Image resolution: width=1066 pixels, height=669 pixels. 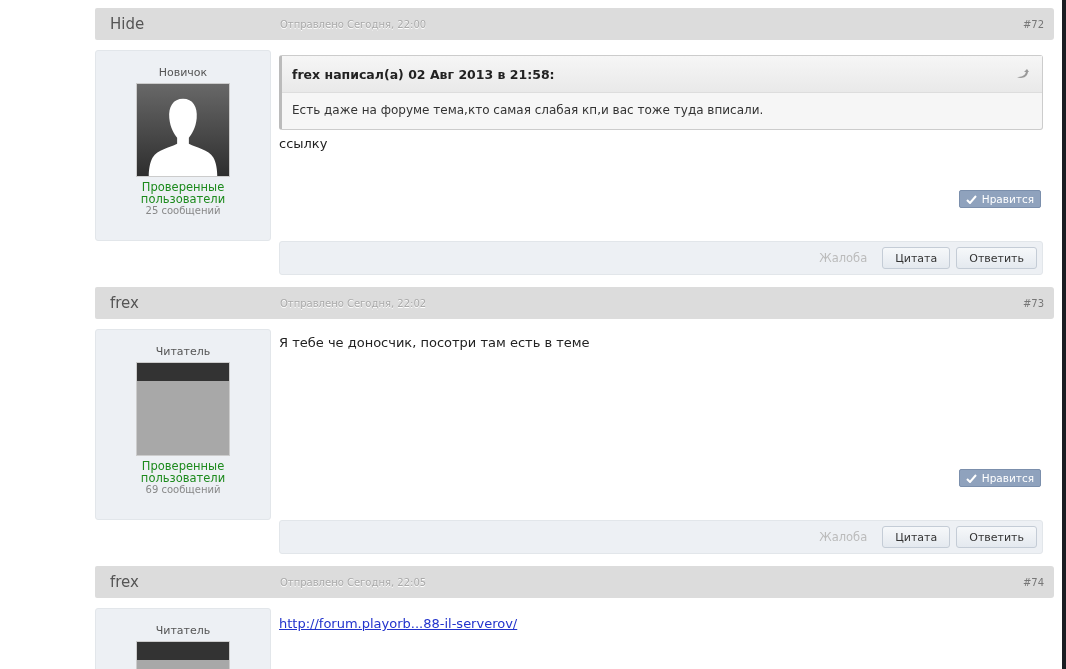 What do you see at coordinates (183, 210) in the screenshot?
I see `post-count: 25 сообщений` at bounding box center [183, 210].